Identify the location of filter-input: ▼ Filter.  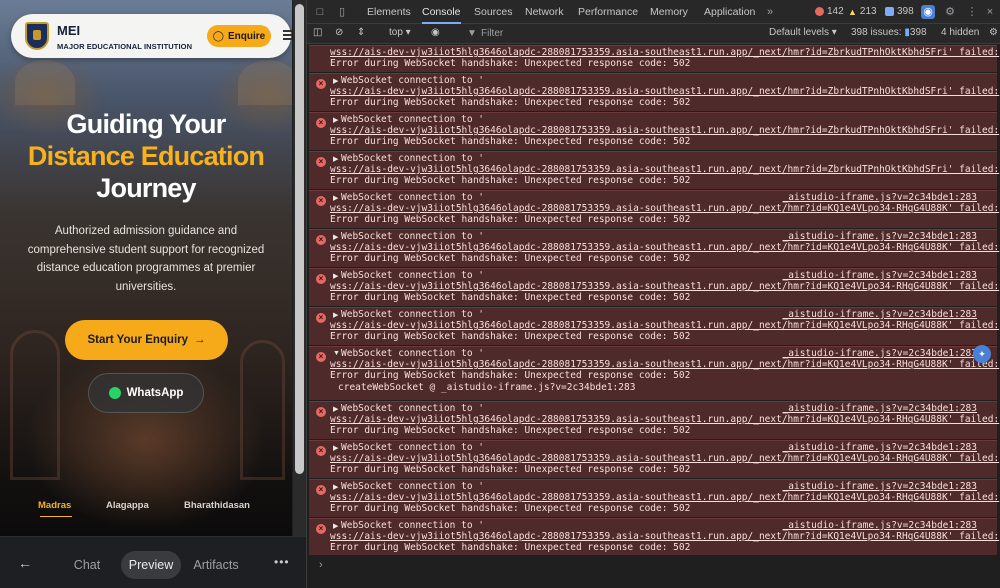
(603, 34).